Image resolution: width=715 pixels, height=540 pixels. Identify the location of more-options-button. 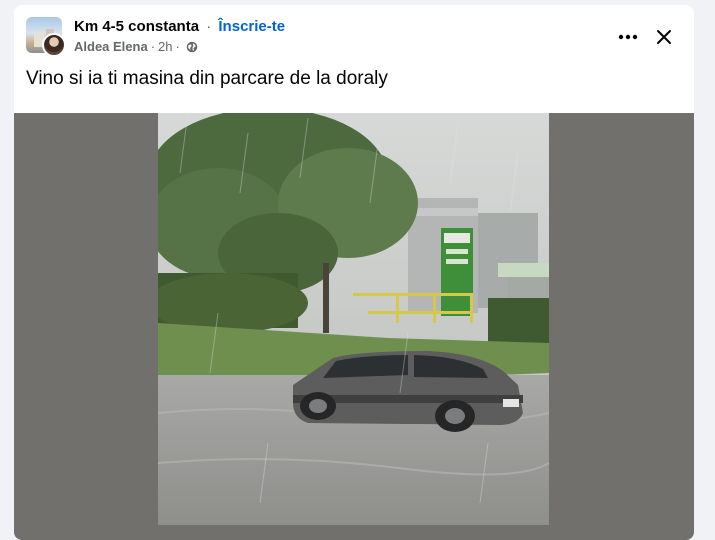
(628, 37).